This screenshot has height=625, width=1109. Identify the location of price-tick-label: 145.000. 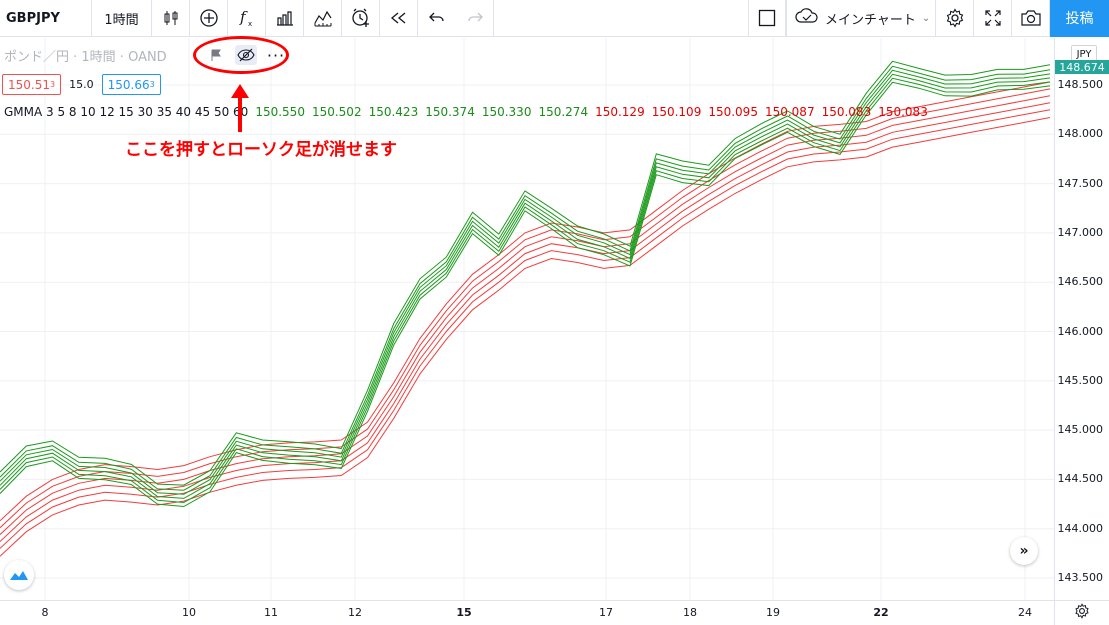
(1080, 430).